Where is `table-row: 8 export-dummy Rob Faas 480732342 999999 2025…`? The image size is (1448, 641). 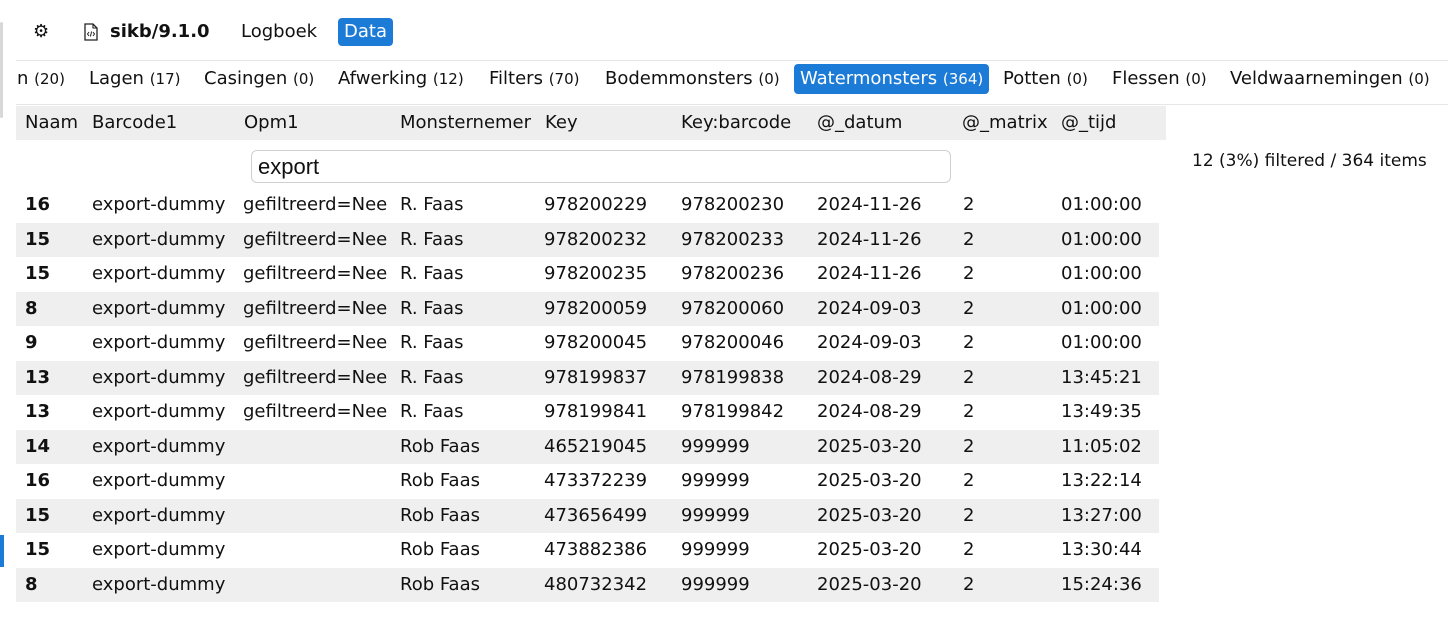 table-row: 8 export-dummy Rob Faas 480732342 999999 2025… is located at coordinates (587, 584).